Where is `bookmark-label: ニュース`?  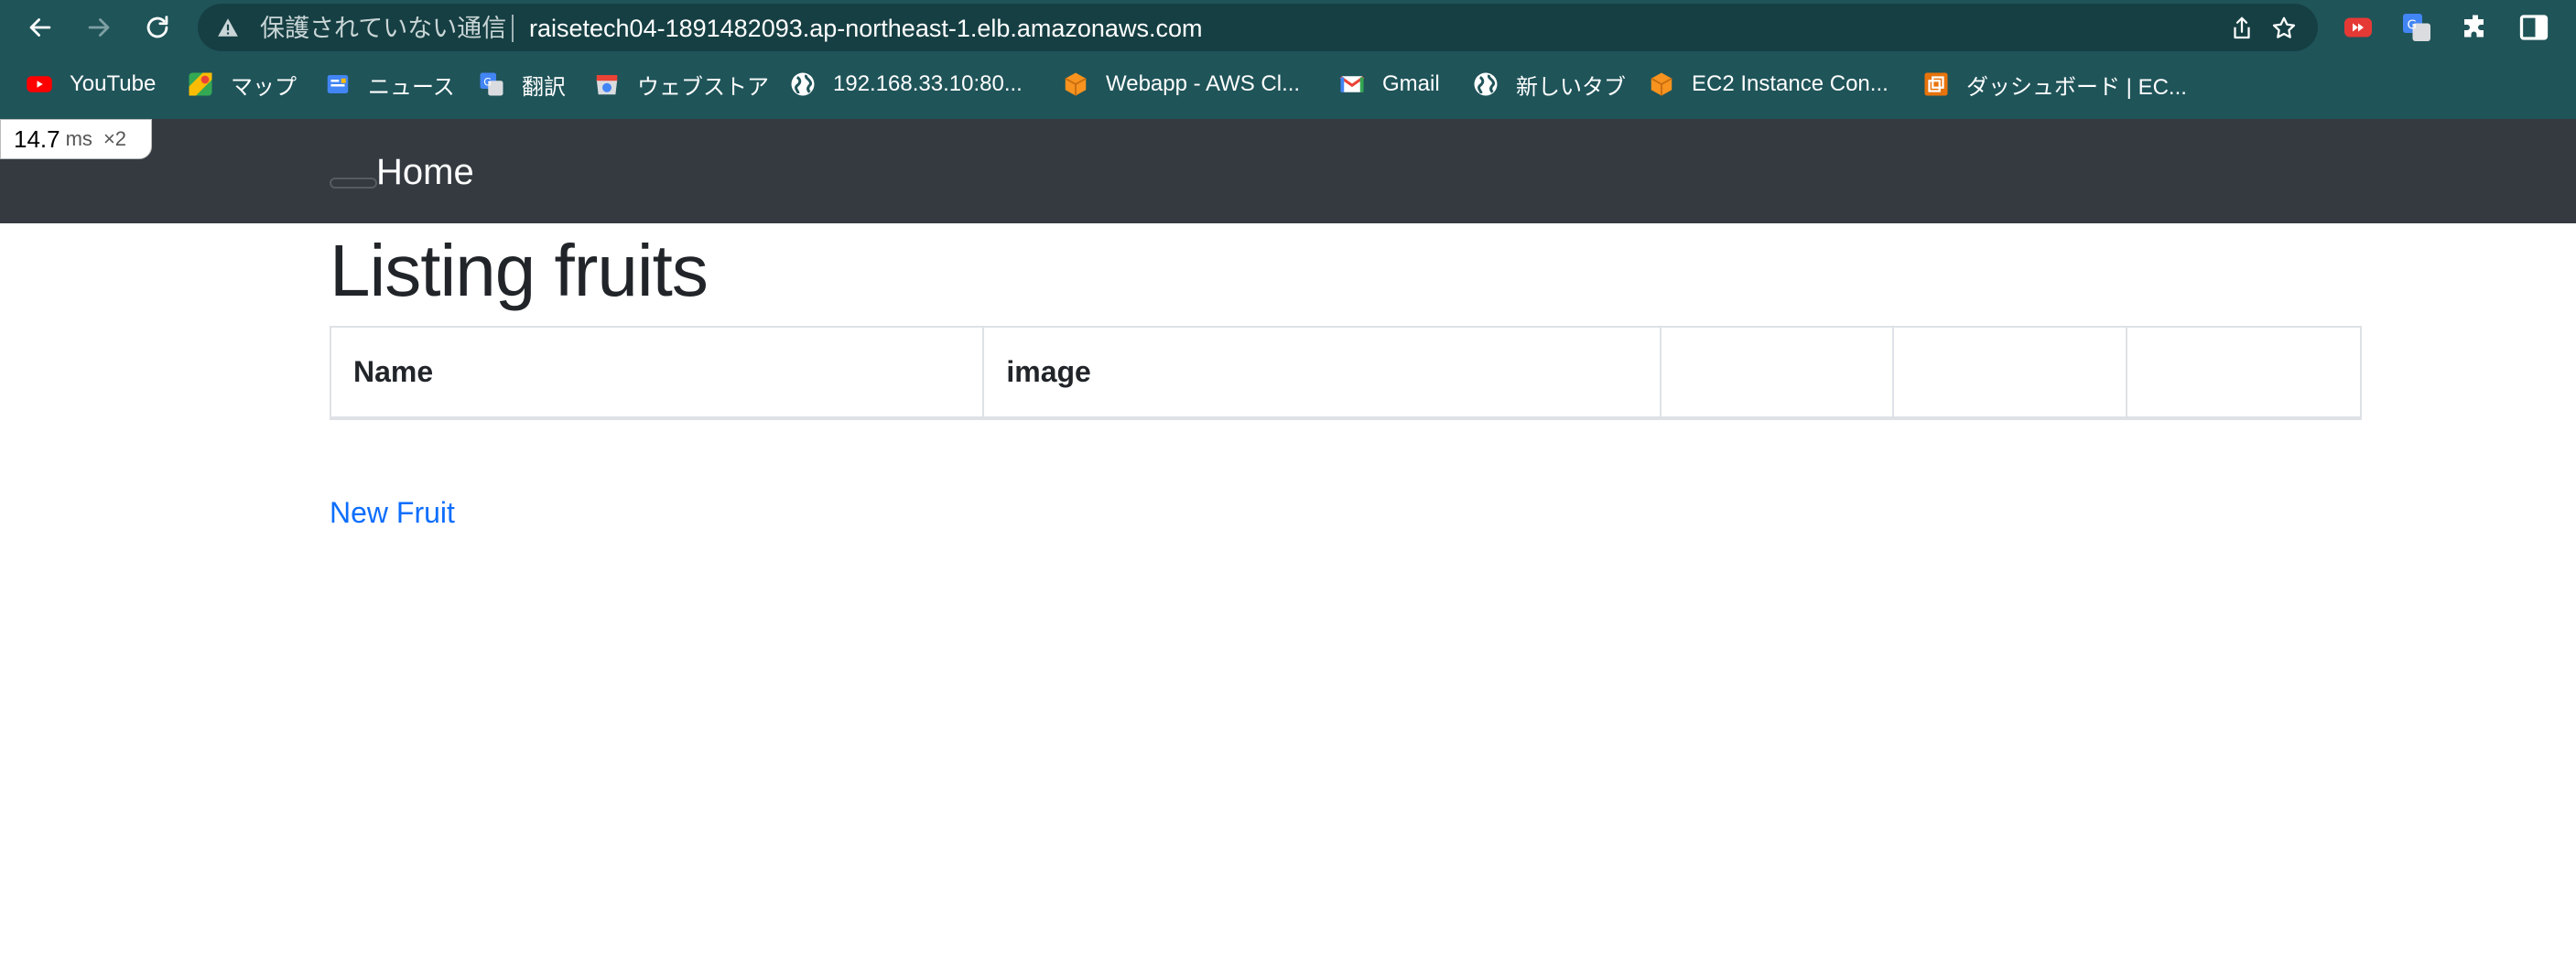 bookmark-label: ニュース is located at coordinates (412, 87).